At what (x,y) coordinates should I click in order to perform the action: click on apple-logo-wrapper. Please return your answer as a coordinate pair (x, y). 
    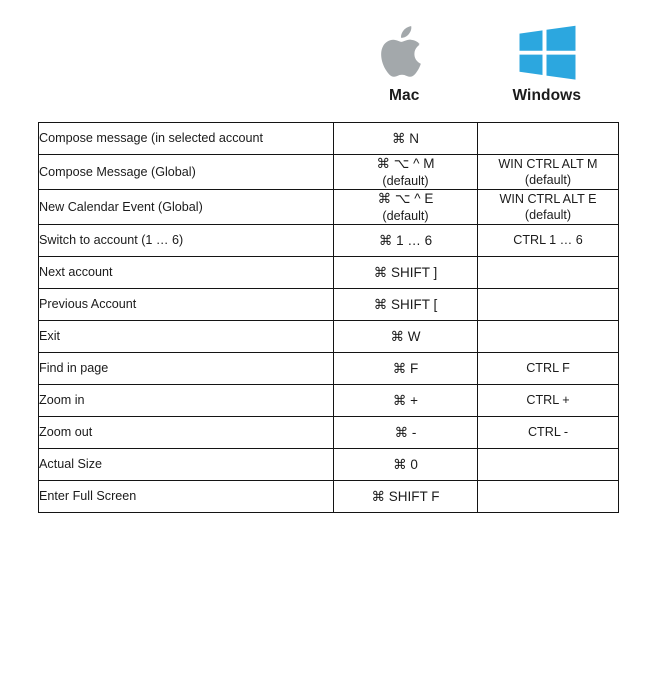
    Looking at the image, I should click on (404, 53).